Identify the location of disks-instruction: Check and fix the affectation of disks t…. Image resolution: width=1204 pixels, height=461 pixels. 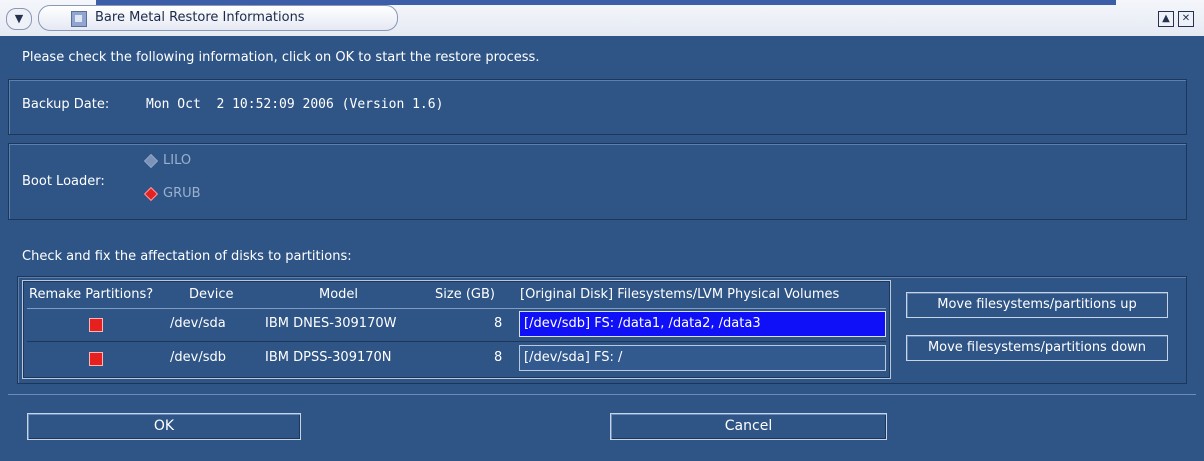
(187, 256).